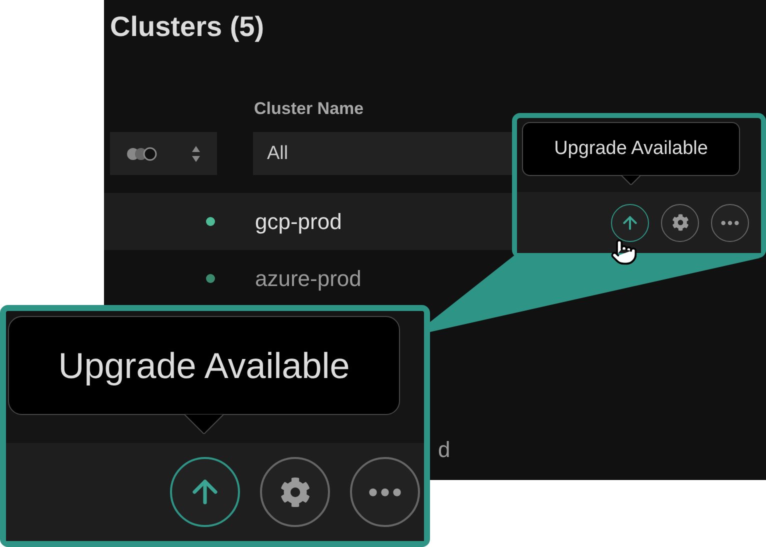 This screenshot has width=766, height=547. I want to click on settings-button, so click(680, 223).